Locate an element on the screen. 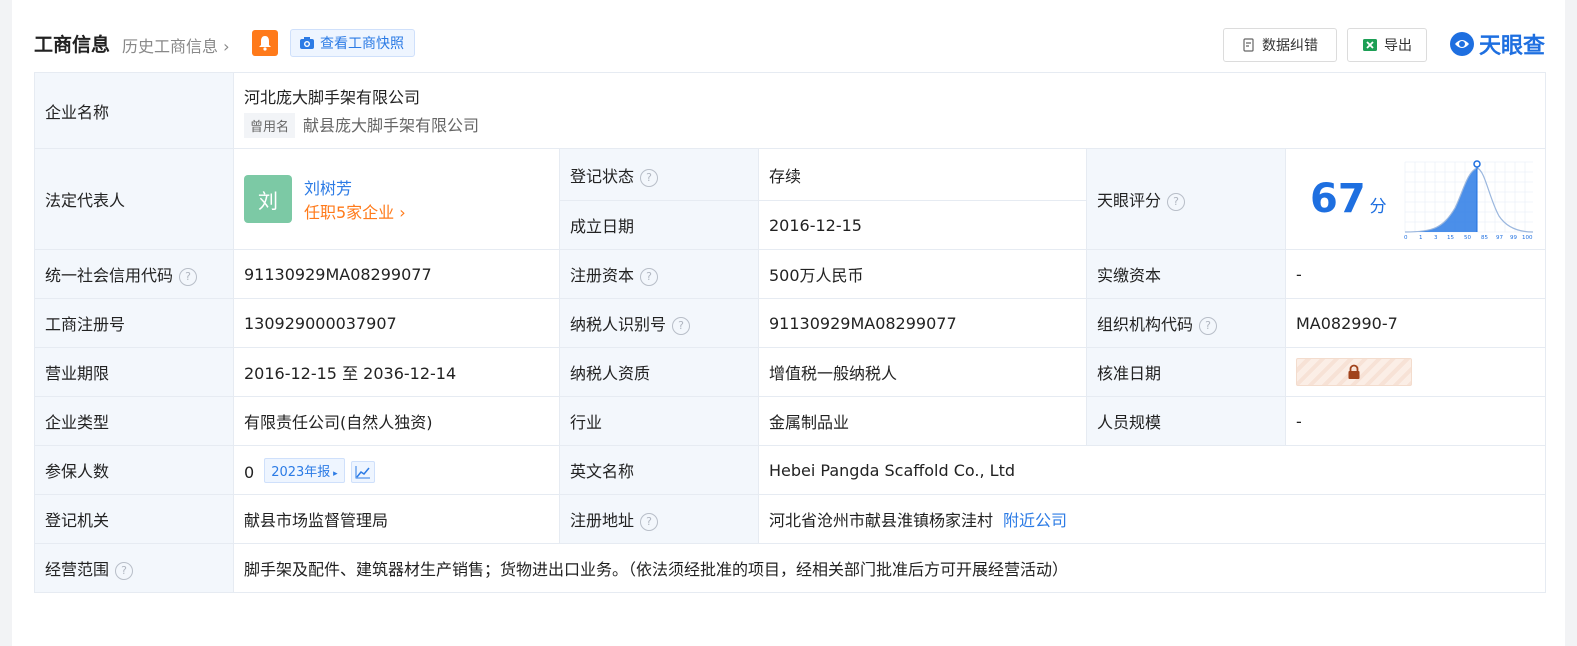  excel-icon is located at coordinates (1370, 45).